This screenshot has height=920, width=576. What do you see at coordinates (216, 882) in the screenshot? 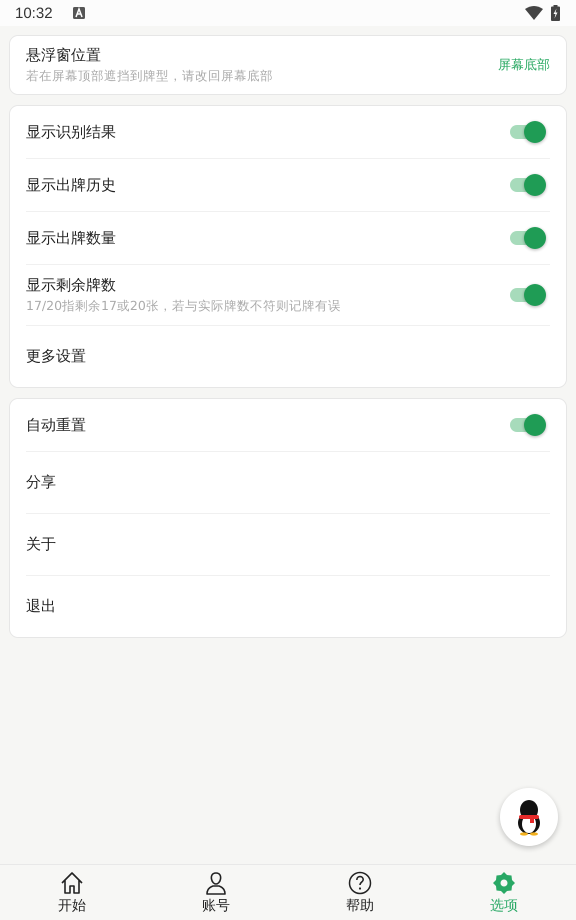
I see `person-icon` at bounding box center [216, 882].